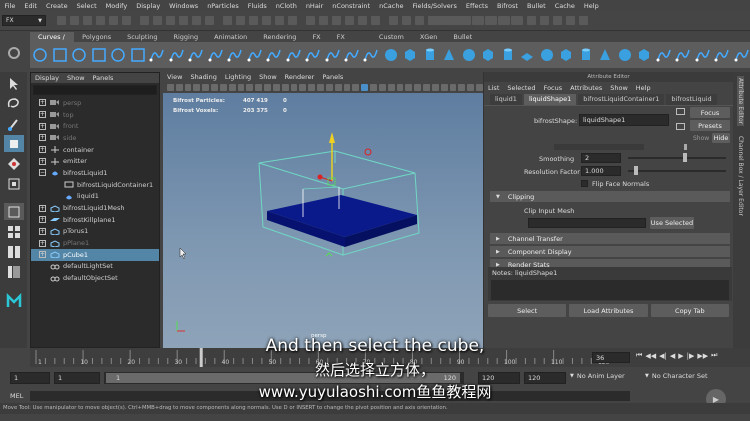  Describe the element at coordinates (429, 37) in the screenshot. I see `shelf-tab: XGen` at that location.